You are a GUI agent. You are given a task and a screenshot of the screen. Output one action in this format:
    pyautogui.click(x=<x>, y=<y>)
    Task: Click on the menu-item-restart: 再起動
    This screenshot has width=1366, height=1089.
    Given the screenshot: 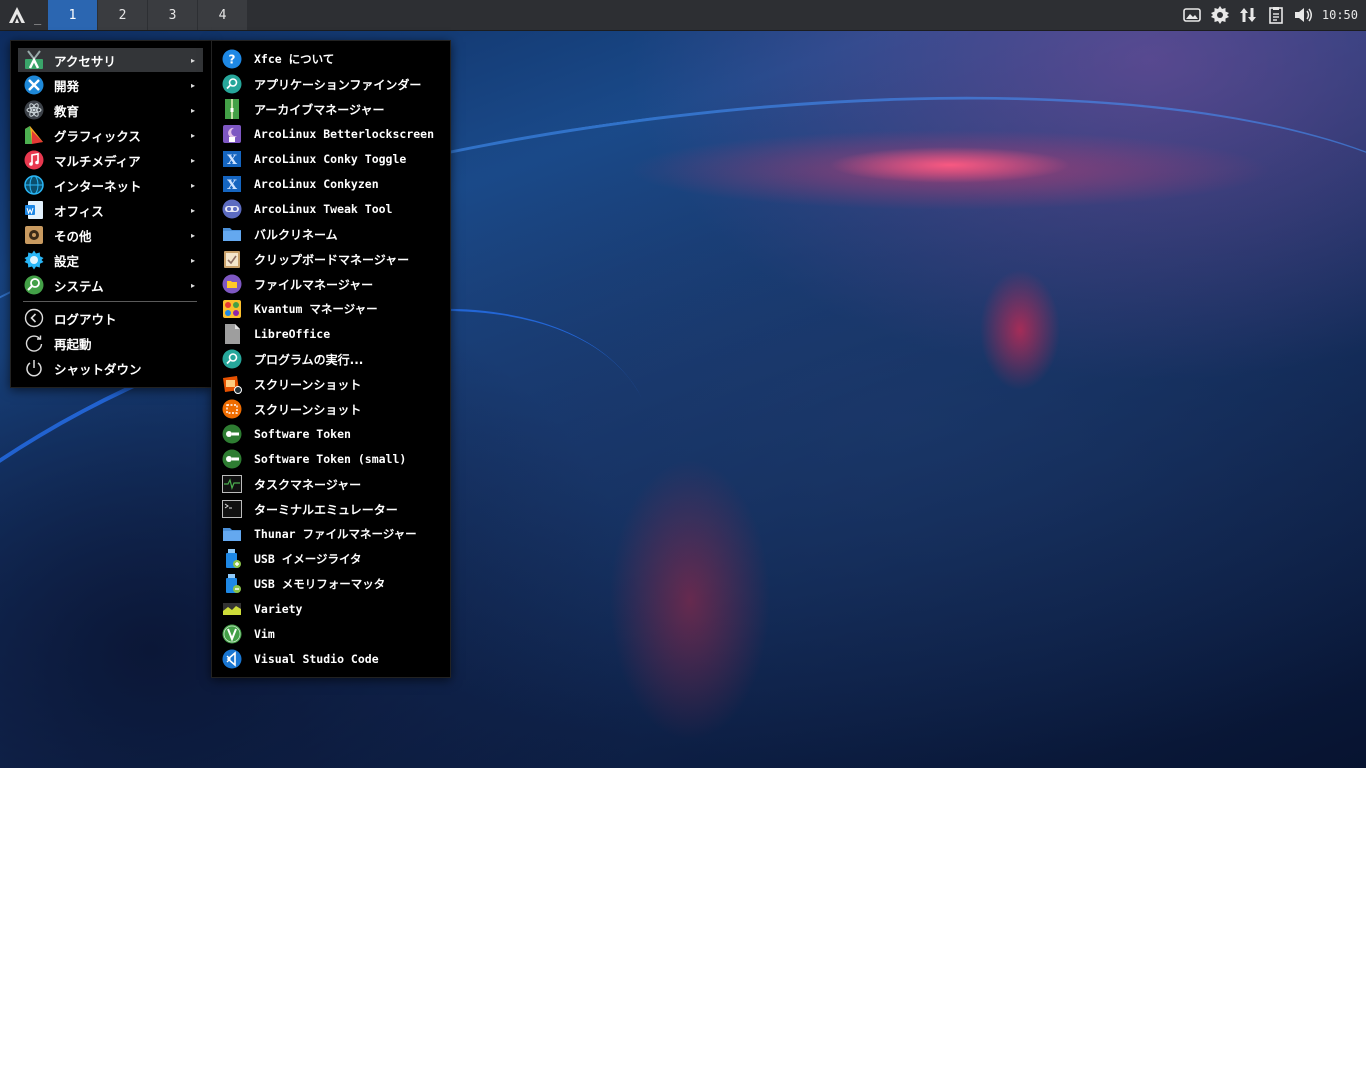 What is the action you would take?
    pyautogui.click(x=110, y=343)
    